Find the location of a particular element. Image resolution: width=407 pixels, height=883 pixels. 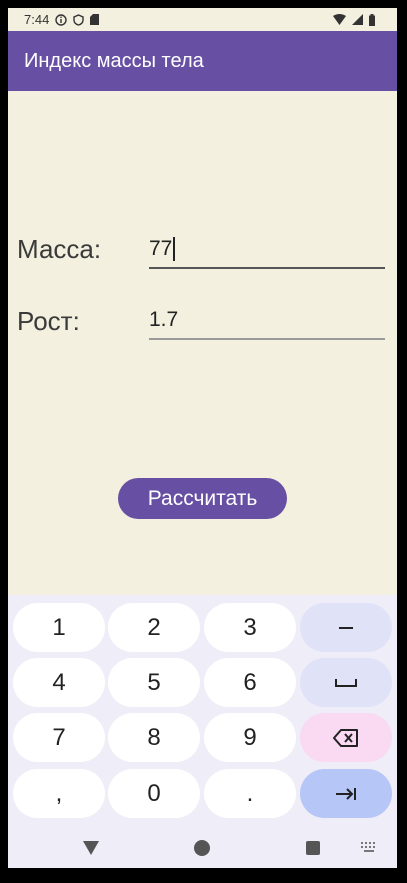

app-title: Индекс массы тела is located at coordinates (114, 61).